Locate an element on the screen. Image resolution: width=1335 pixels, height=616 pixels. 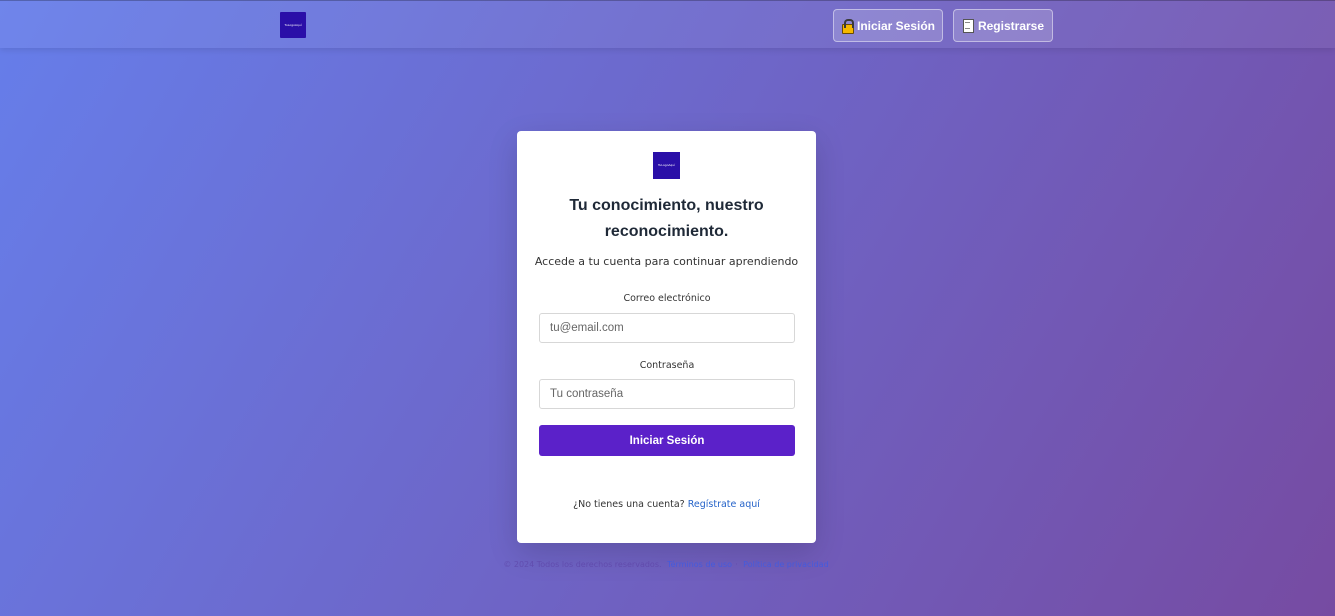
signup-line: ¿No tienes una cuenta? Regístrate aquí is located at coordinates (666, 504).